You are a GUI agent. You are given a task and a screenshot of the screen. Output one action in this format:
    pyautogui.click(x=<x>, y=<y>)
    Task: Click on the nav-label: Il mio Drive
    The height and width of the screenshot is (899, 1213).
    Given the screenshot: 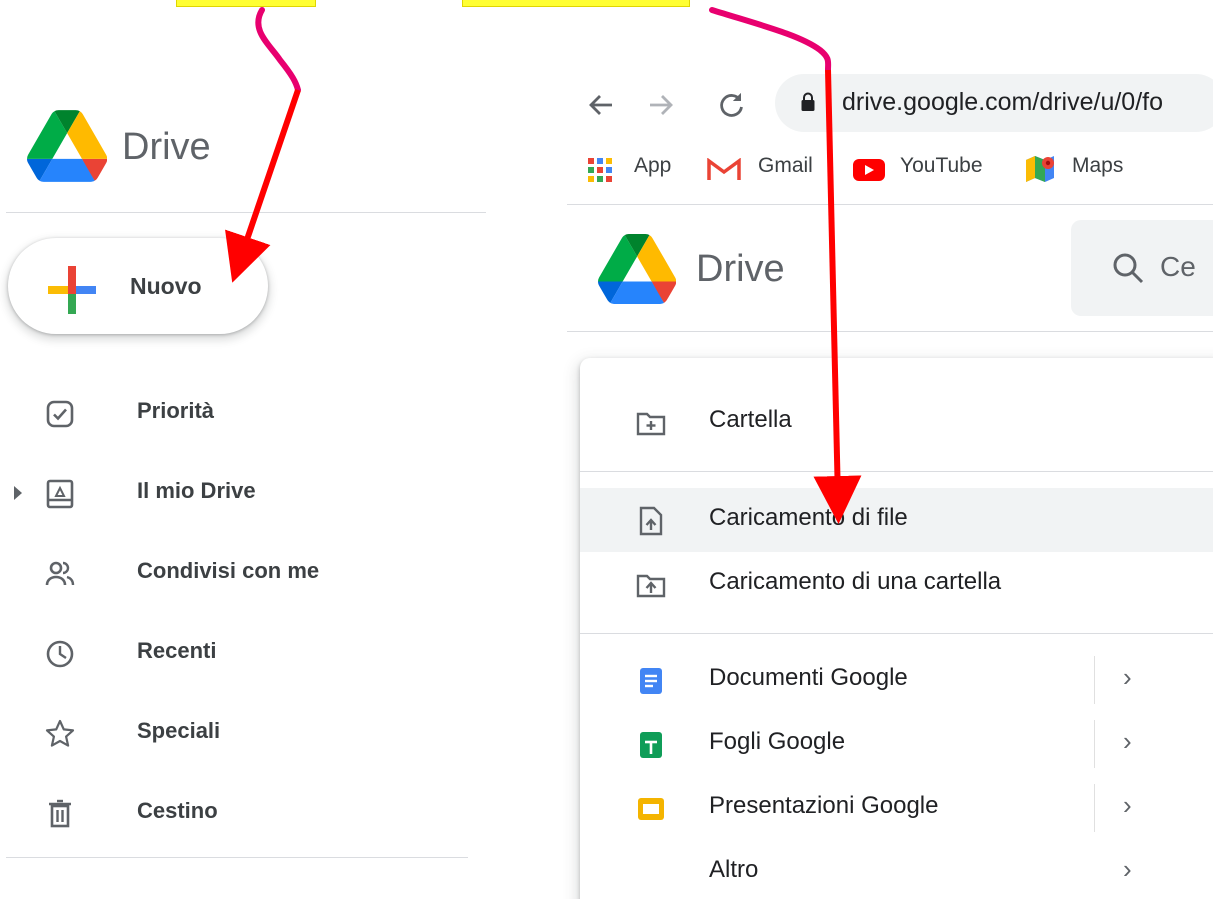 What is the action you would take?
    pyautogui.click(x=196, y=490)
    